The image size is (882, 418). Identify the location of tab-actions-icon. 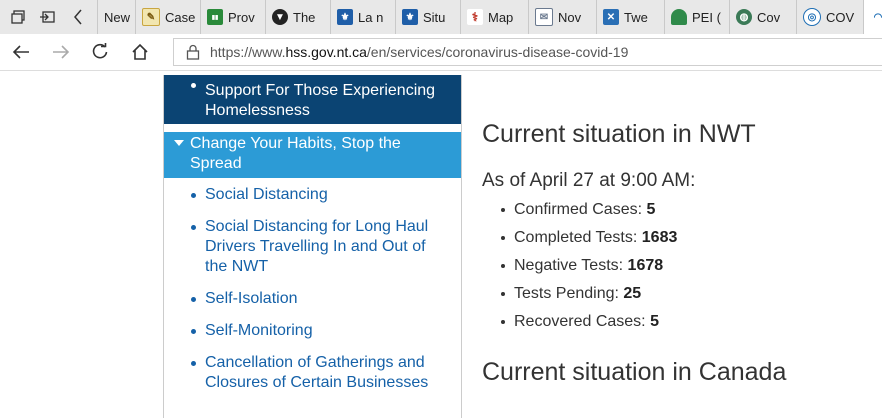
(18, 17).